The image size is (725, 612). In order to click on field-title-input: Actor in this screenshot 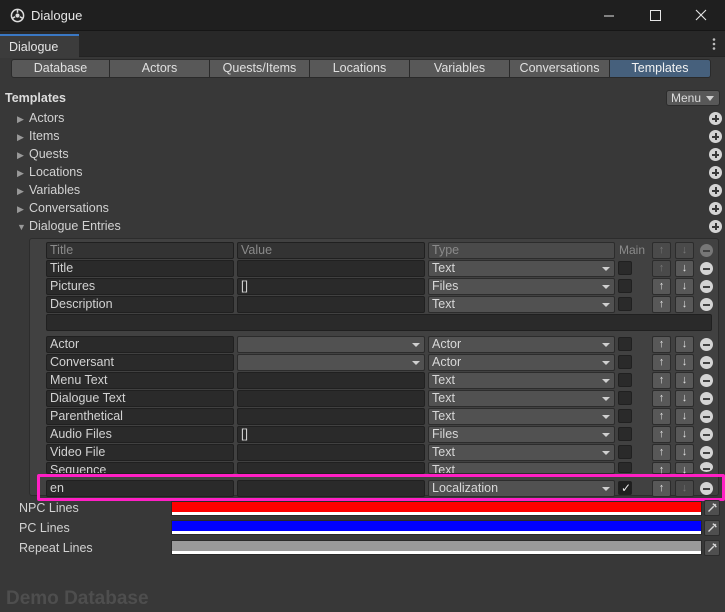, I will do `click(140, 344)`.